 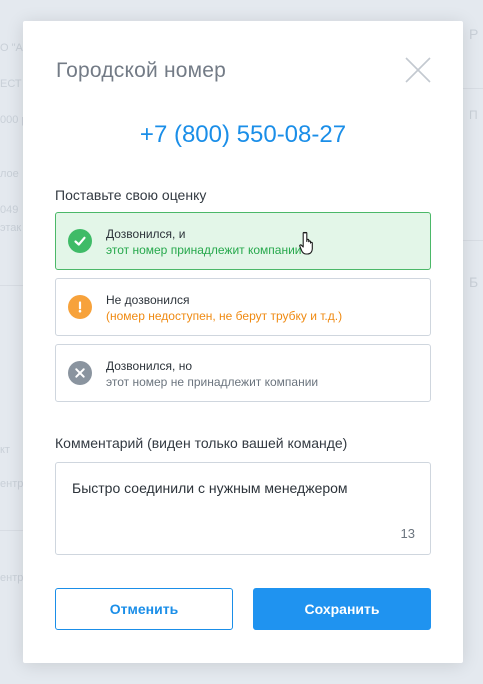 I want to click on bg-text-fragment: 049, so click(x=9, y=210).